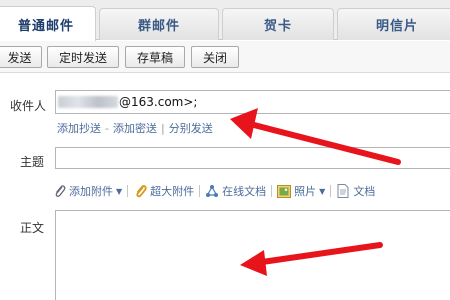 The image size is (450, 300). Describe the element at coordinates (172, 191) in the screenshot. I see `large-attachment-label: 超大附件` at that location.